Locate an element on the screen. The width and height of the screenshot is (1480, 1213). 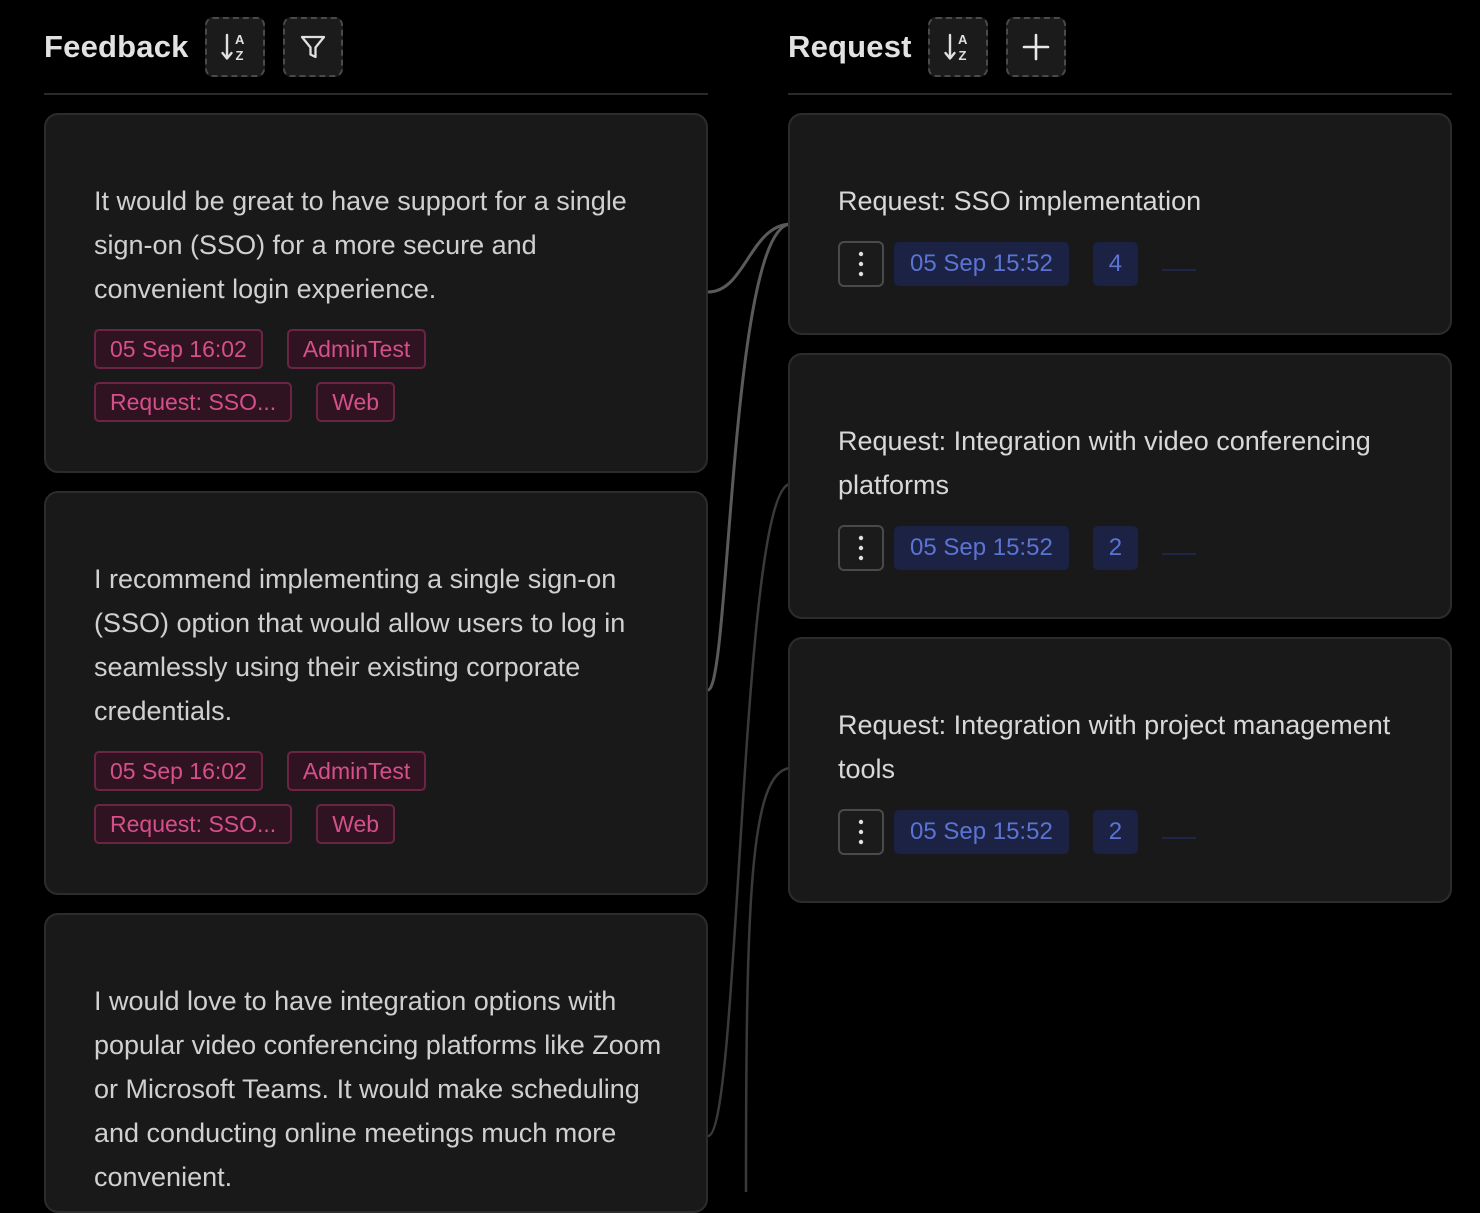
filter-icon is located at coordinates (312, 46).